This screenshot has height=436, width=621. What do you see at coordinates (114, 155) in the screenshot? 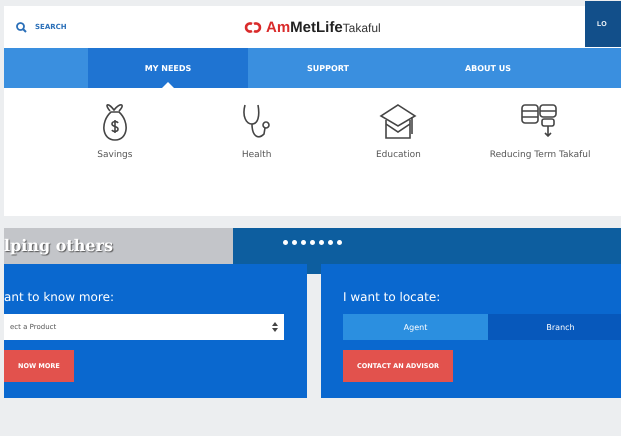
I see `need-label: Savings` at bounding box center [114, 155].